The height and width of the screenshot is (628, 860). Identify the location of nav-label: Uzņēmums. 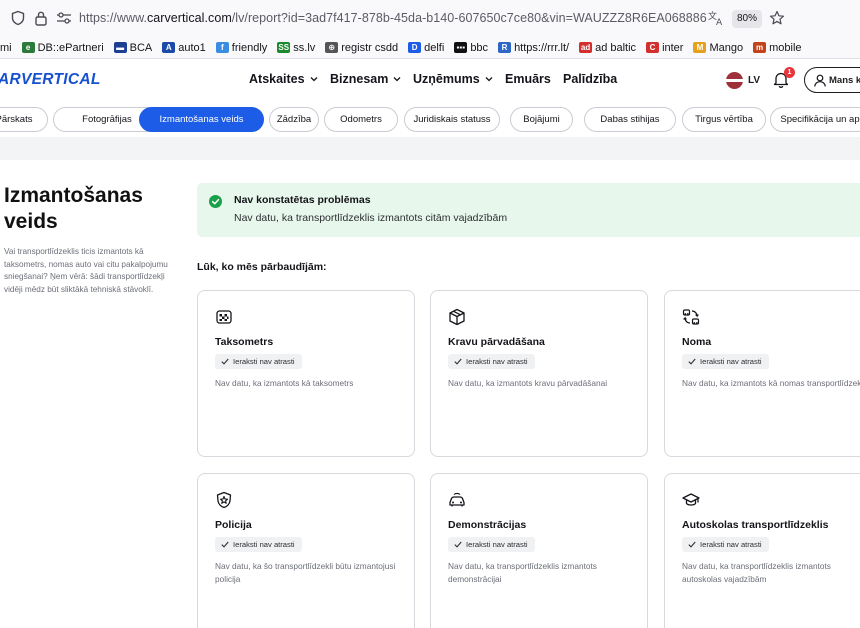
(446, 79).